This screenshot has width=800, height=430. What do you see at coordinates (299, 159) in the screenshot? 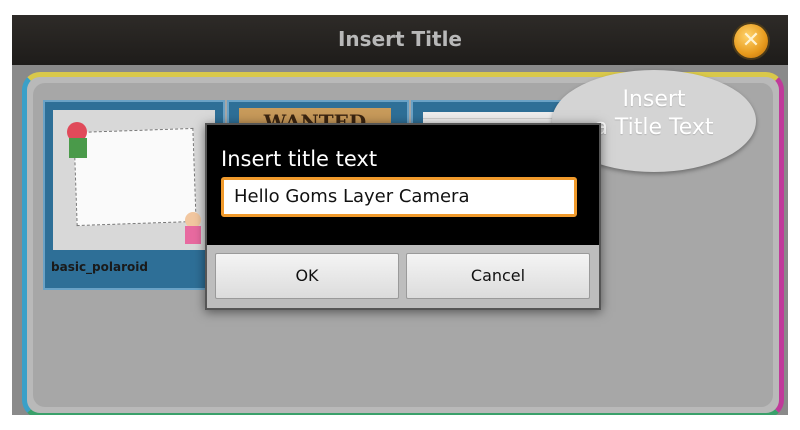
I see `dialog-heading: Insert title text` at bounding box center [299, 159].